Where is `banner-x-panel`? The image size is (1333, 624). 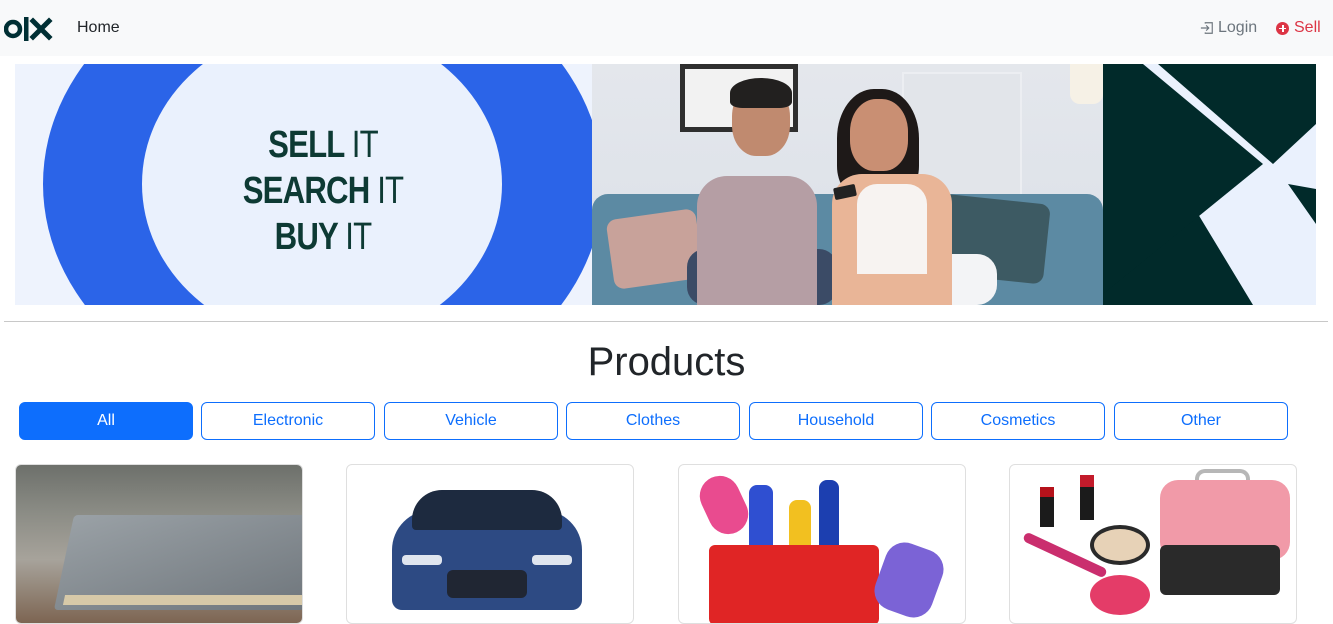
banner-x-panel is located at coordinates (1209, 184).